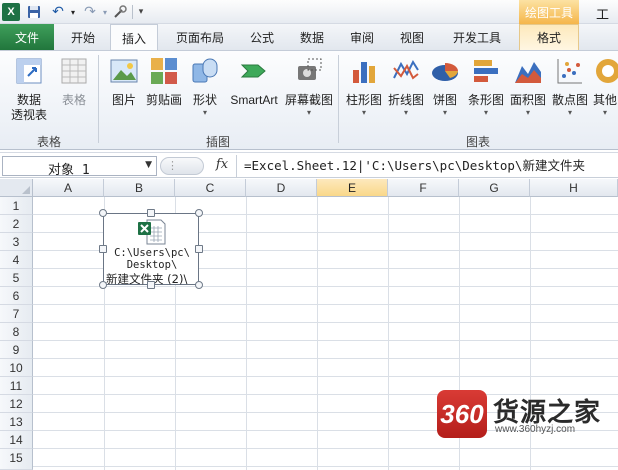  I want to click on screenshot-label: 屏幕截图, so click(308, 100).